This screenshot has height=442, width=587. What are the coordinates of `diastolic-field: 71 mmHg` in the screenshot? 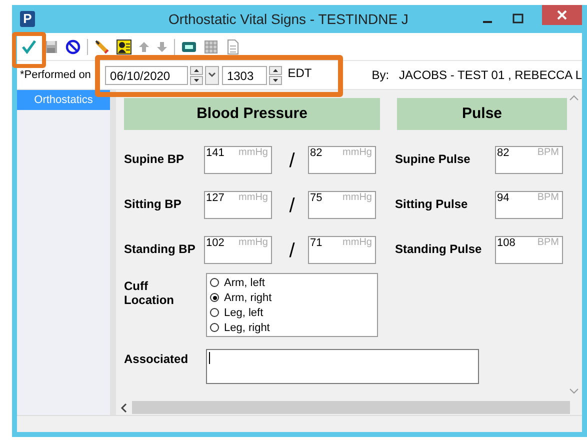 It's located at (342, 250).